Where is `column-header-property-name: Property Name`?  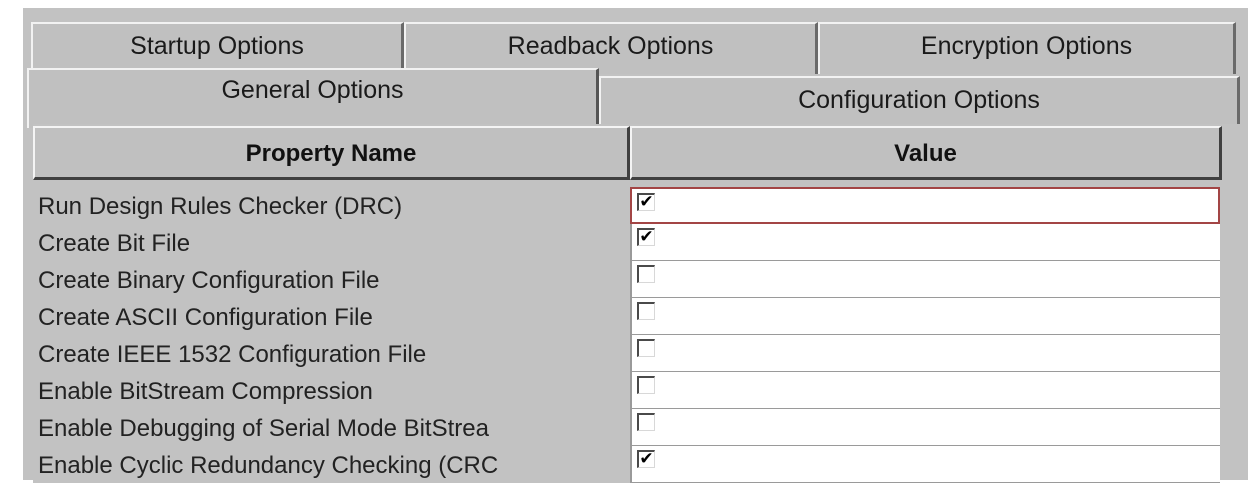
column-header-property-name: Property Name is located at coordinates (331, 153).